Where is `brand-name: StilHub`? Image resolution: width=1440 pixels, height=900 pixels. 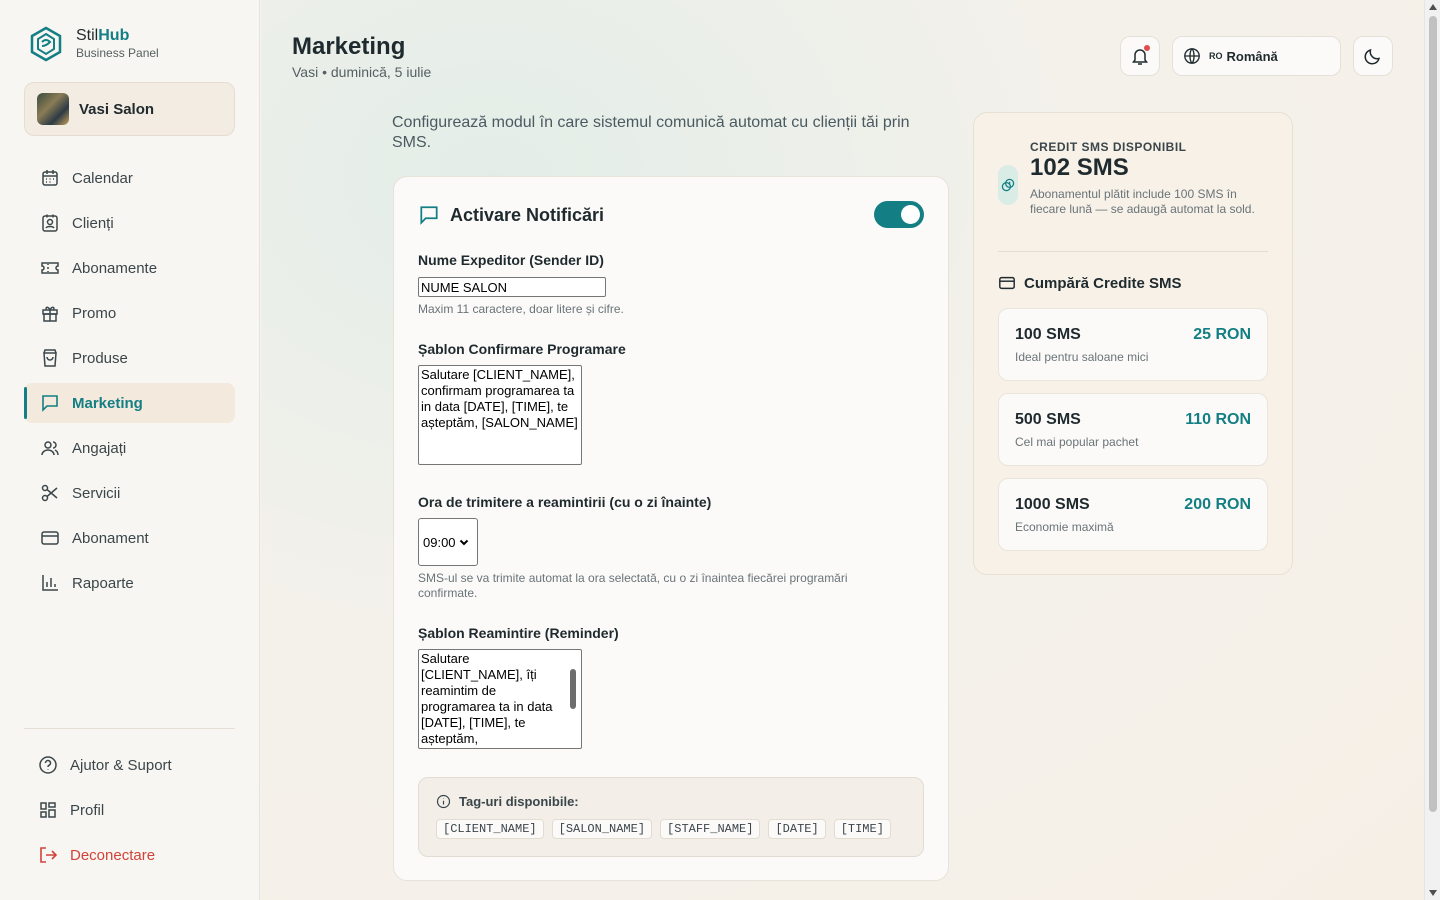
brand-name: StilHub is located at coordinates (103, 35).